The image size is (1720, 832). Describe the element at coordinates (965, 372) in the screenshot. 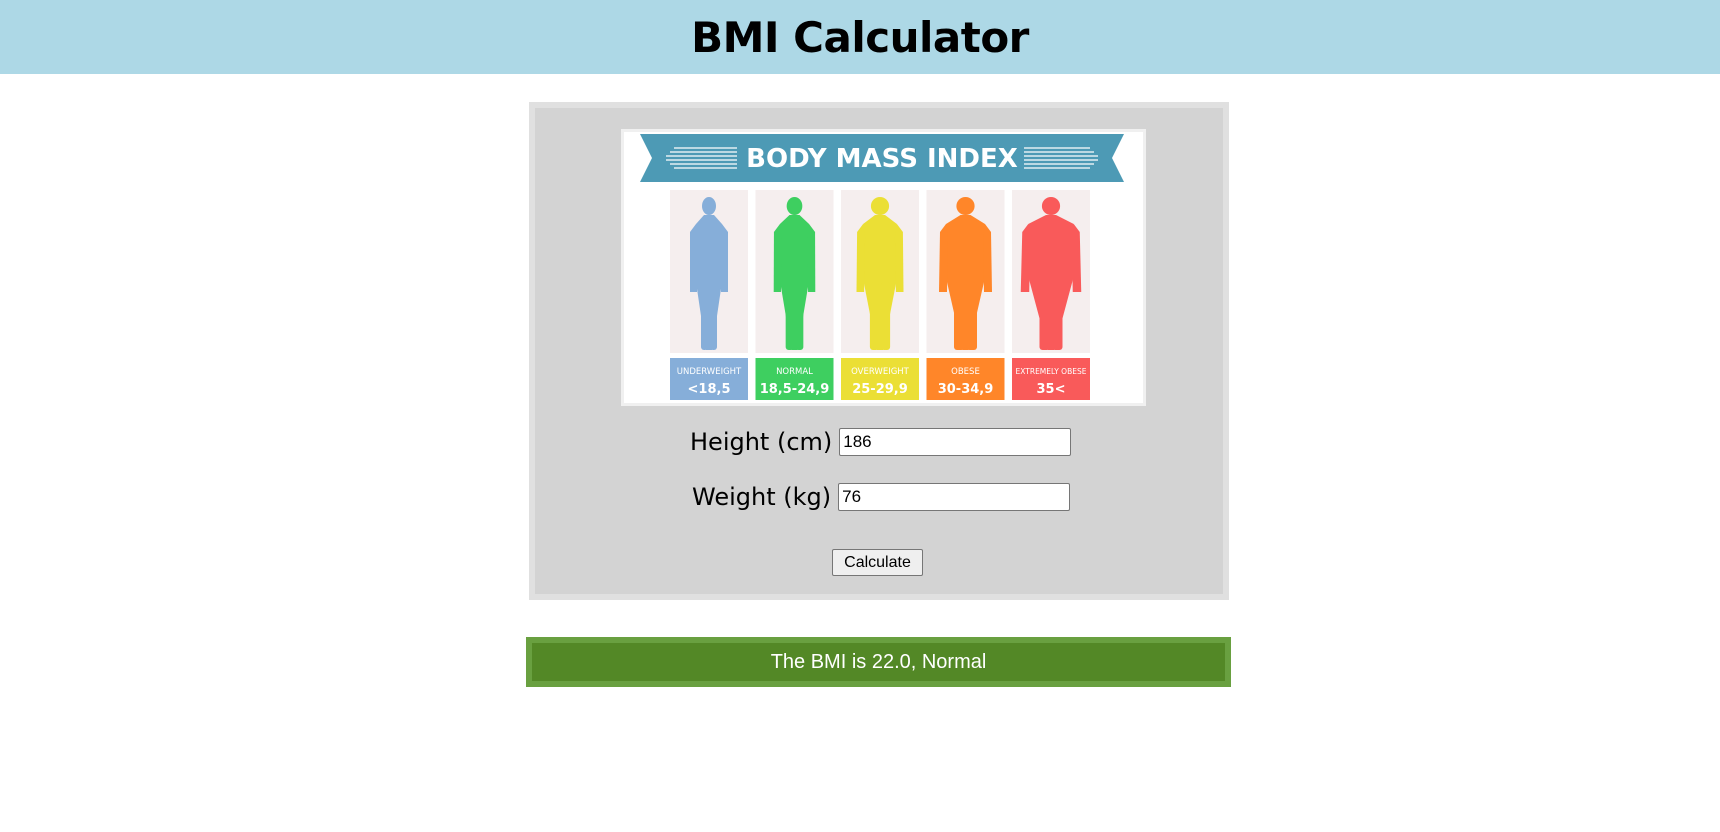

I see `category-name: OBESE` at that location.